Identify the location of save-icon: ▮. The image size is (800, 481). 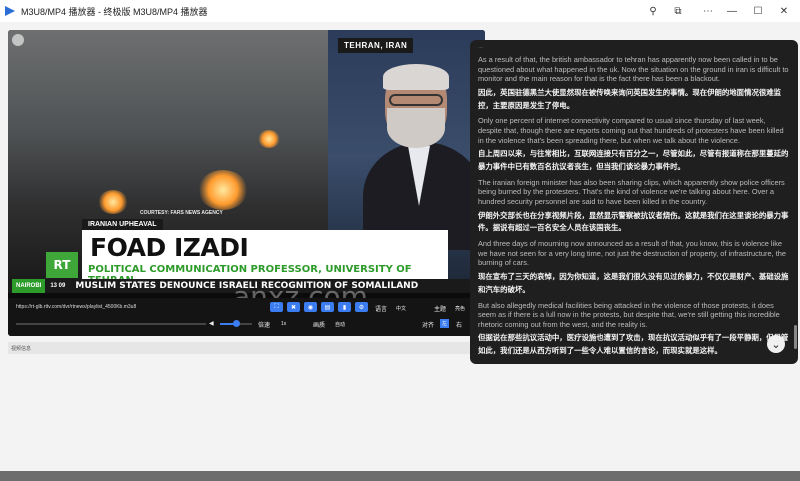
(344, 307).